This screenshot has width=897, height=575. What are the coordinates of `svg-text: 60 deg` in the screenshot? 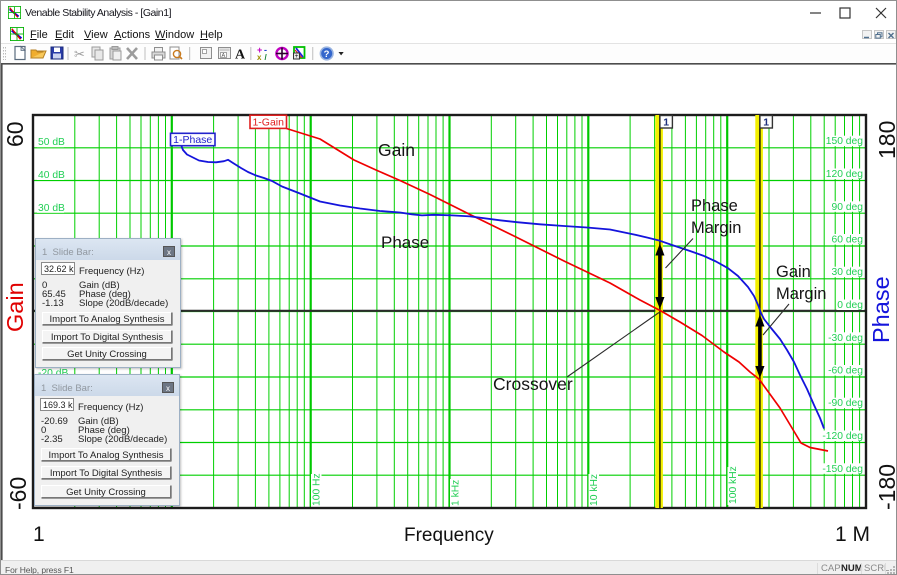 It's located at (848, 240).